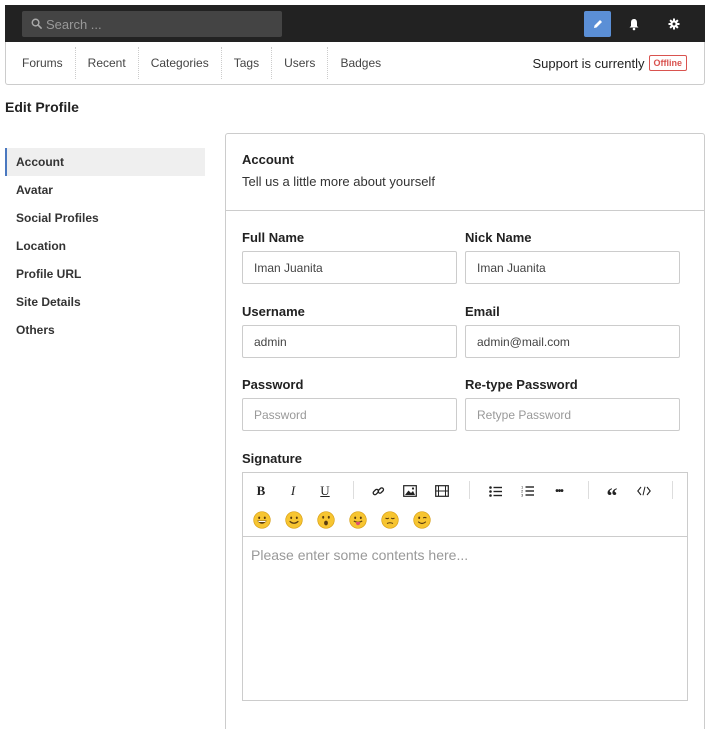  What do you see at coordinates (465, 505) in the screenshot?
I see `editor-toolbar: B I U 1 2 3 ••• “` at bounding box center [465, 505].